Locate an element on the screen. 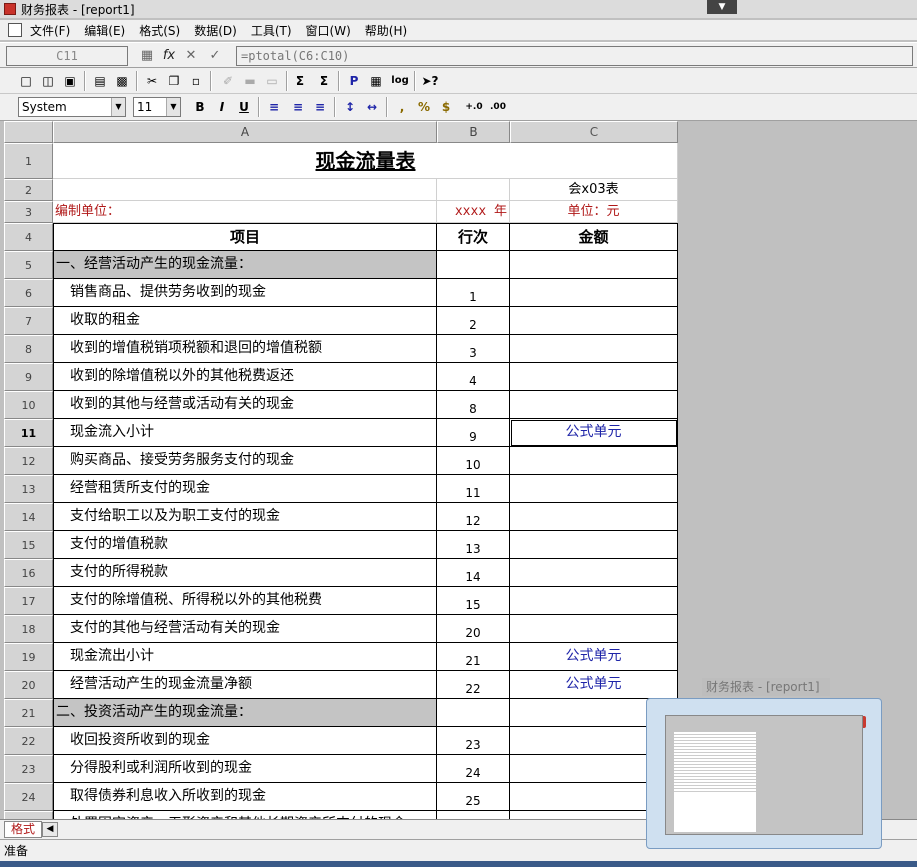 The height and width of the screenshot is (867, 917). keyboard-icon: ▦ is located at coordinates (147, 56).